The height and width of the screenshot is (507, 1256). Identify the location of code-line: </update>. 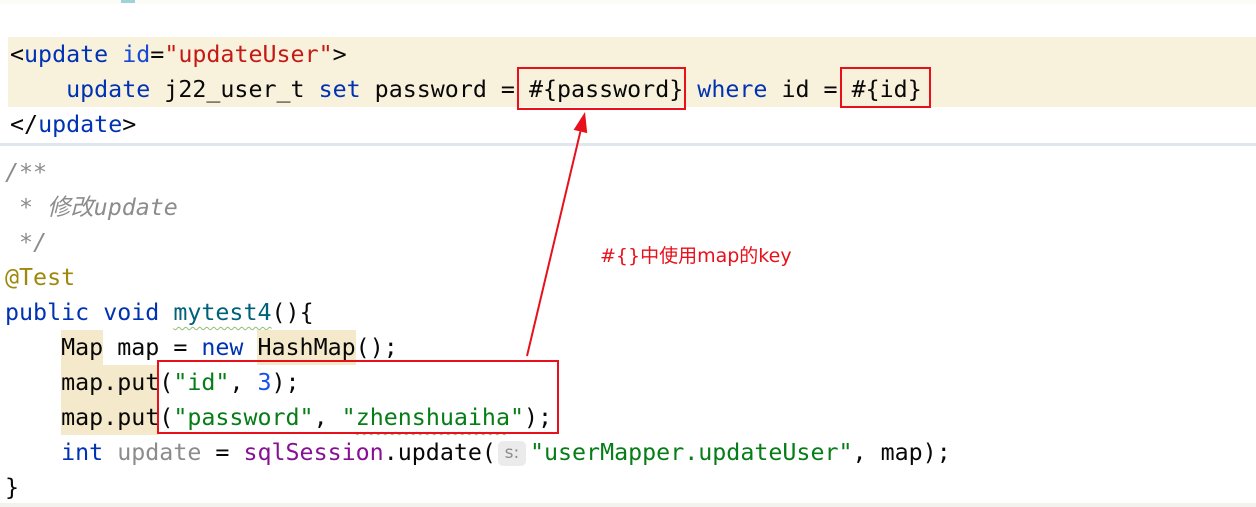
(628, 124).